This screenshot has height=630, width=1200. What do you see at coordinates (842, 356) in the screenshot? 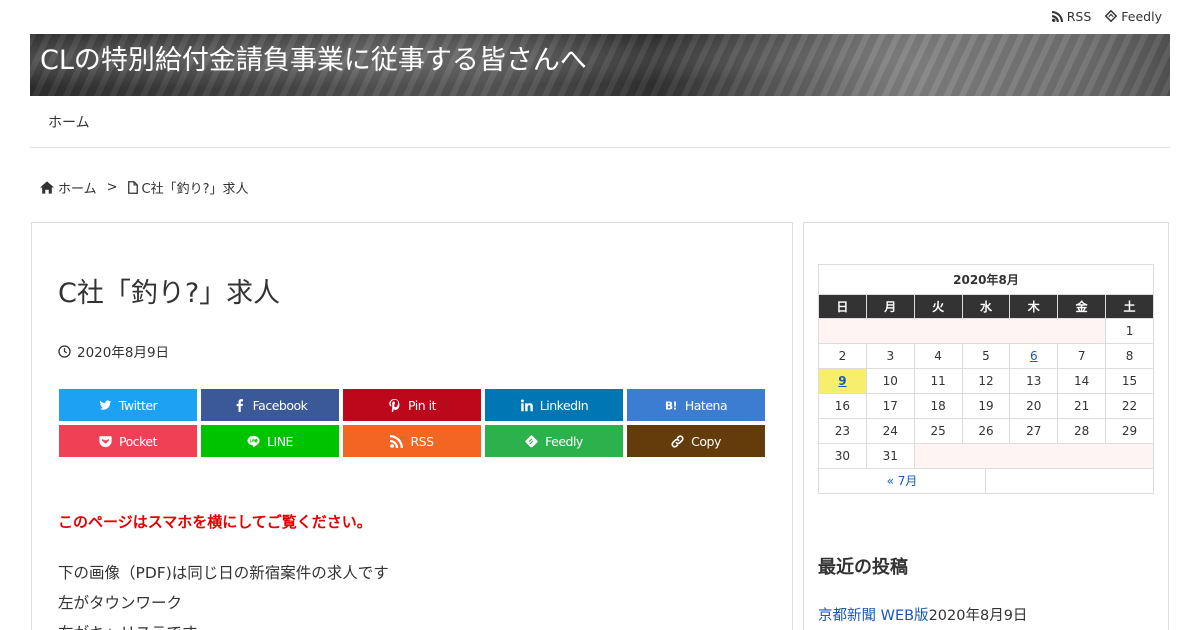
I see `calendar-day: 2` at bounding box center [842, 356].